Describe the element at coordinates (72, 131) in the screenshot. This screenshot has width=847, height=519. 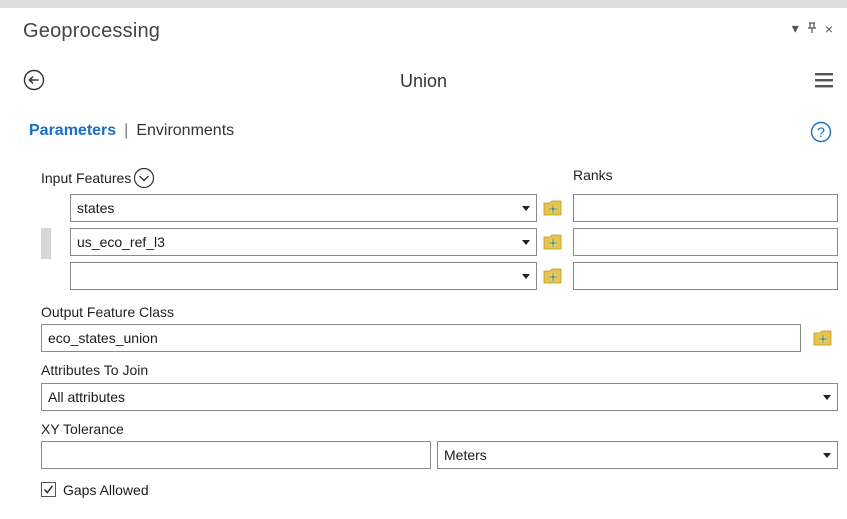
I see `tab-parameters: Parameters` at that location.